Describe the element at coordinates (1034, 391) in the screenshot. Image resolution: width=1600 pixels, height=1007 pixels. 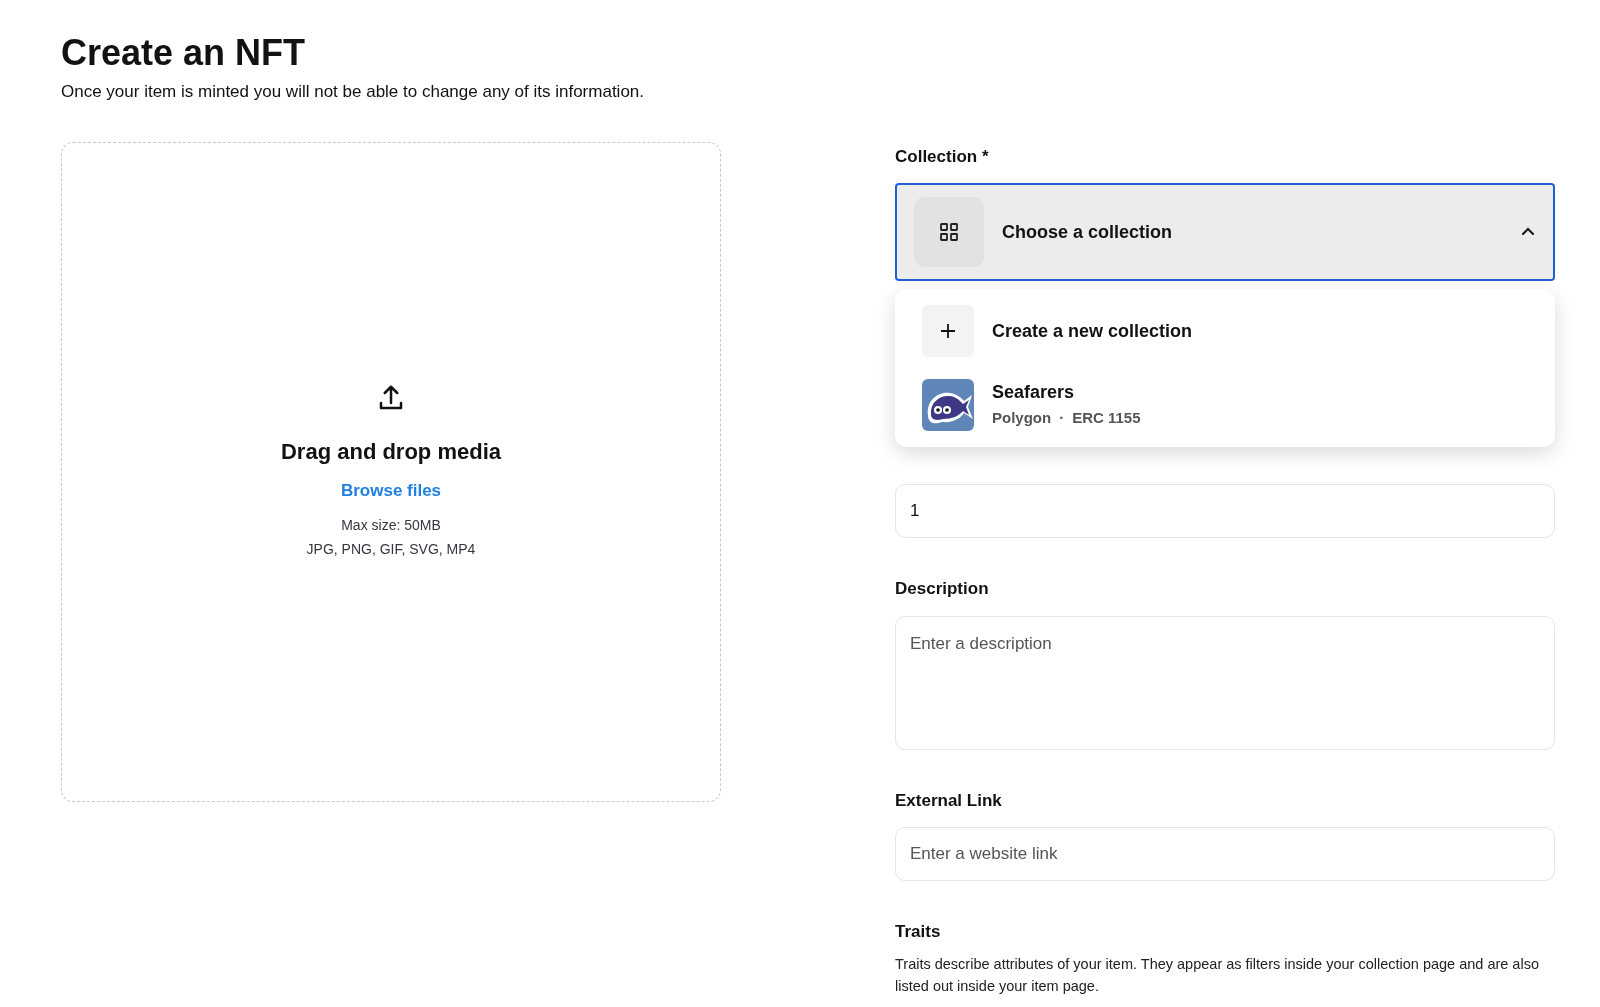
I see `menu-item-title: Seafarers` at that location.